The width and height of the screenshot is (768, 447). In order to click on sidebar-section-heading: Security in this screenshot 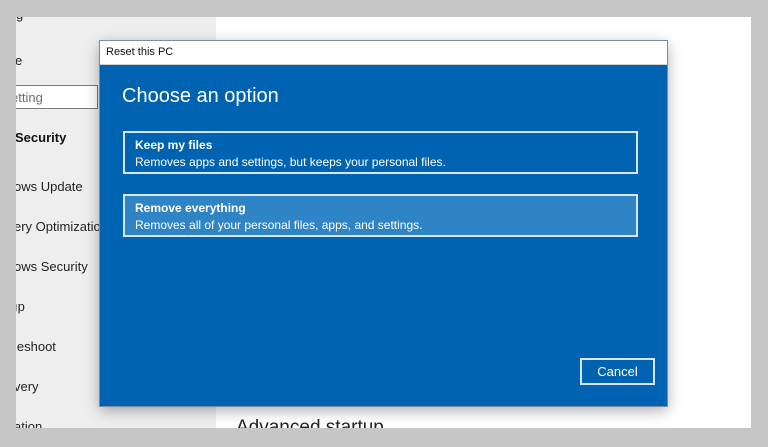, I will do `click(41, 137)`.